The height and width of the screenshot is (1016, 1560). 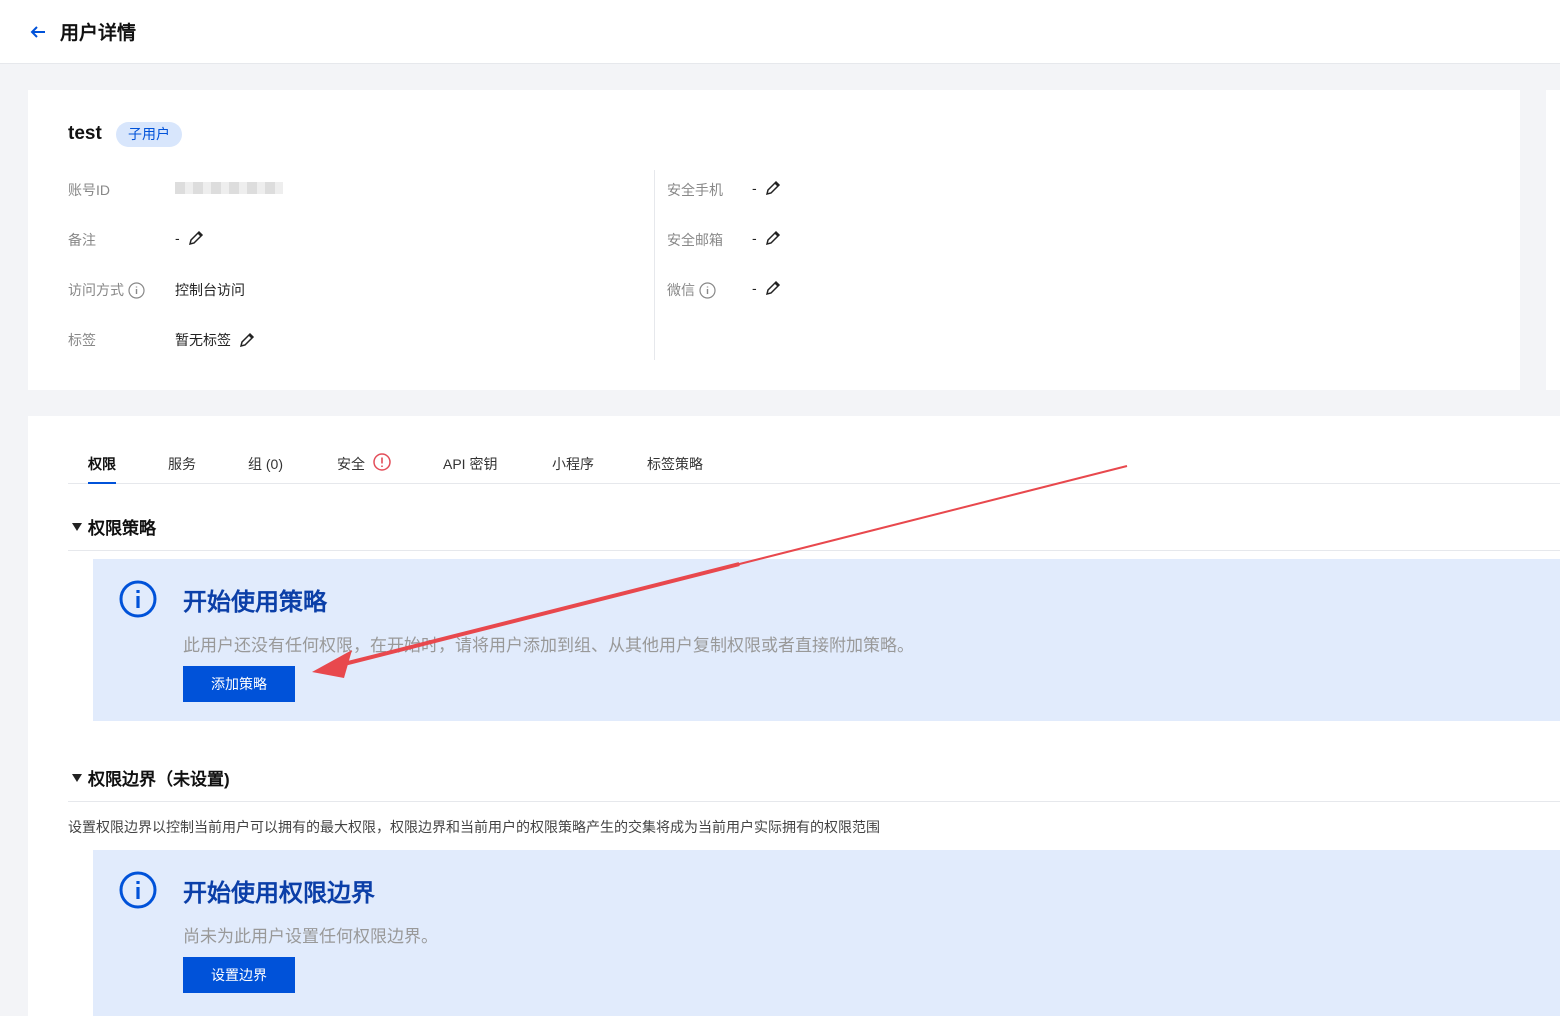 I want to click on add-policy-button: 添加策略, so click(x=239, y=684).